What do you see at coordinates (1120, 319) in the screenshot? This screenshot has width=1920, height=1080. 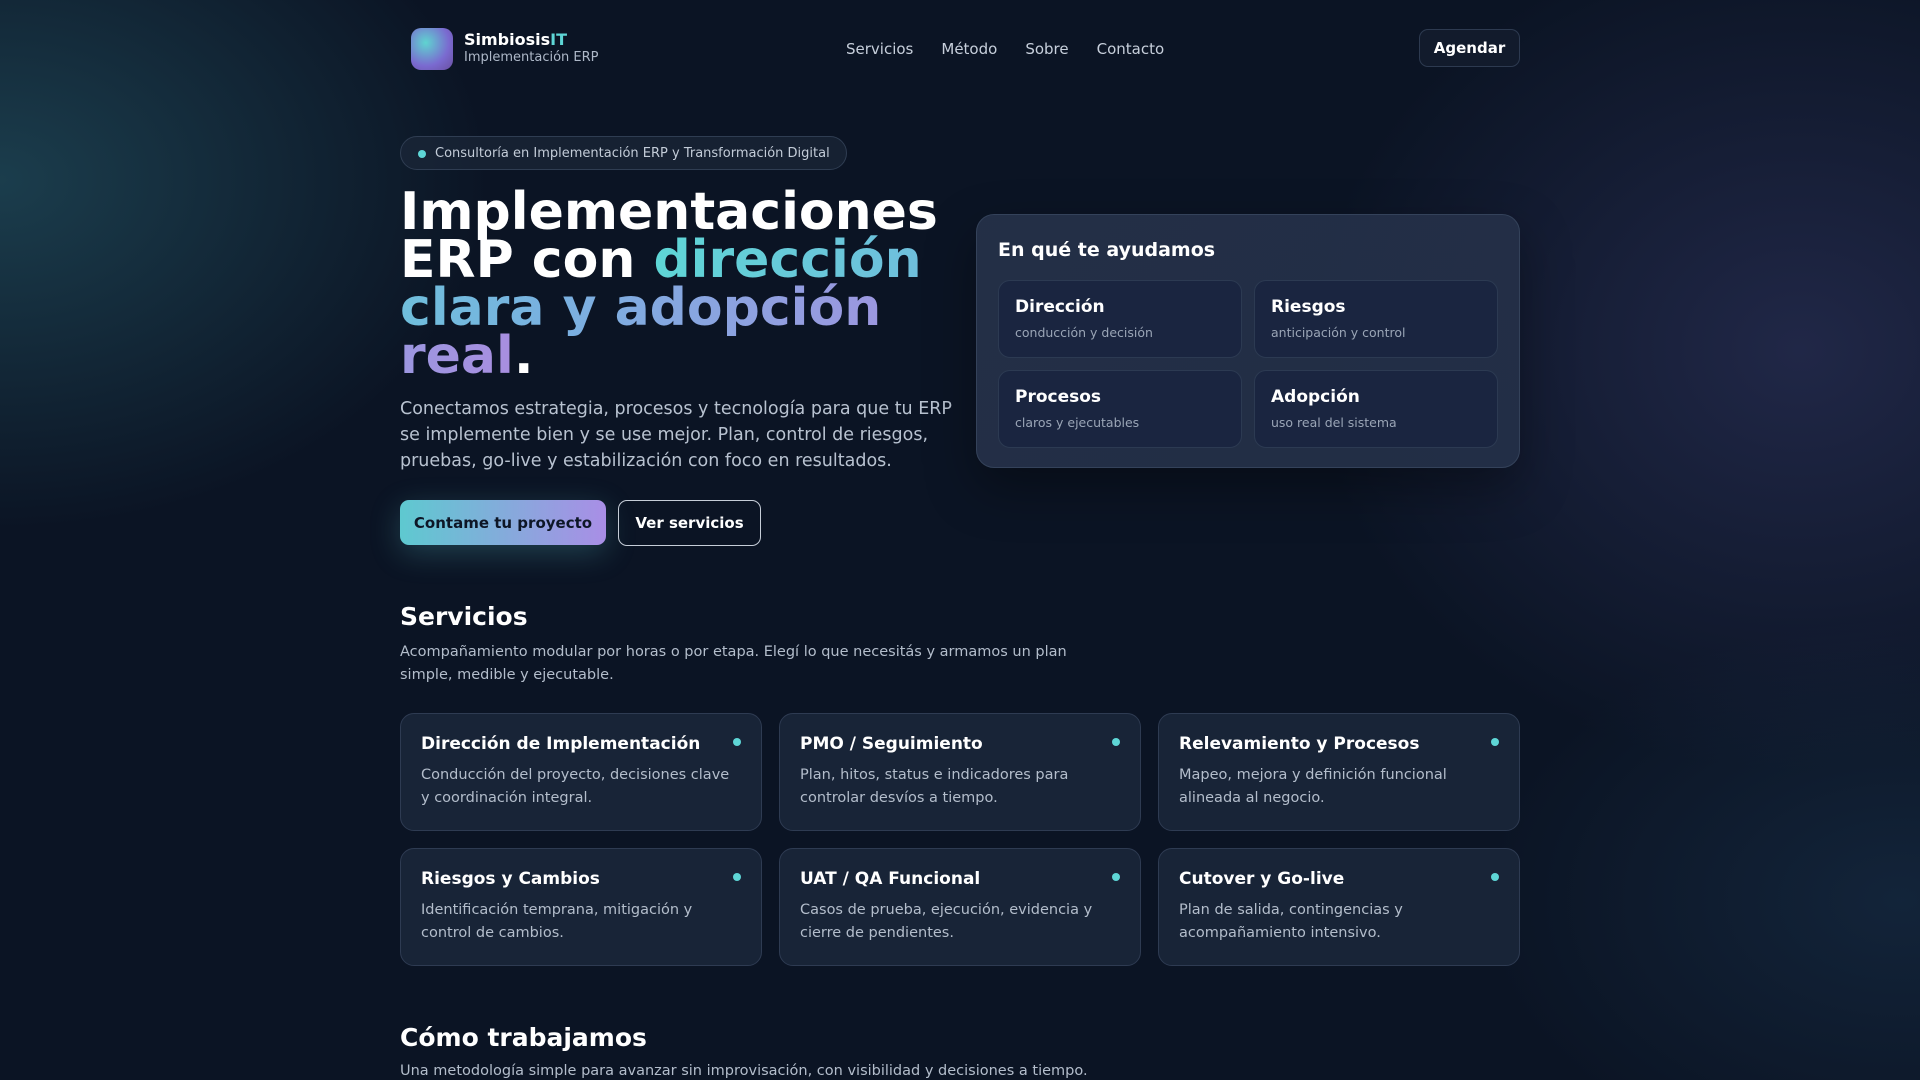 I see `help-item: Dirección conducción y decisión` at bounding box center [1120, 319].